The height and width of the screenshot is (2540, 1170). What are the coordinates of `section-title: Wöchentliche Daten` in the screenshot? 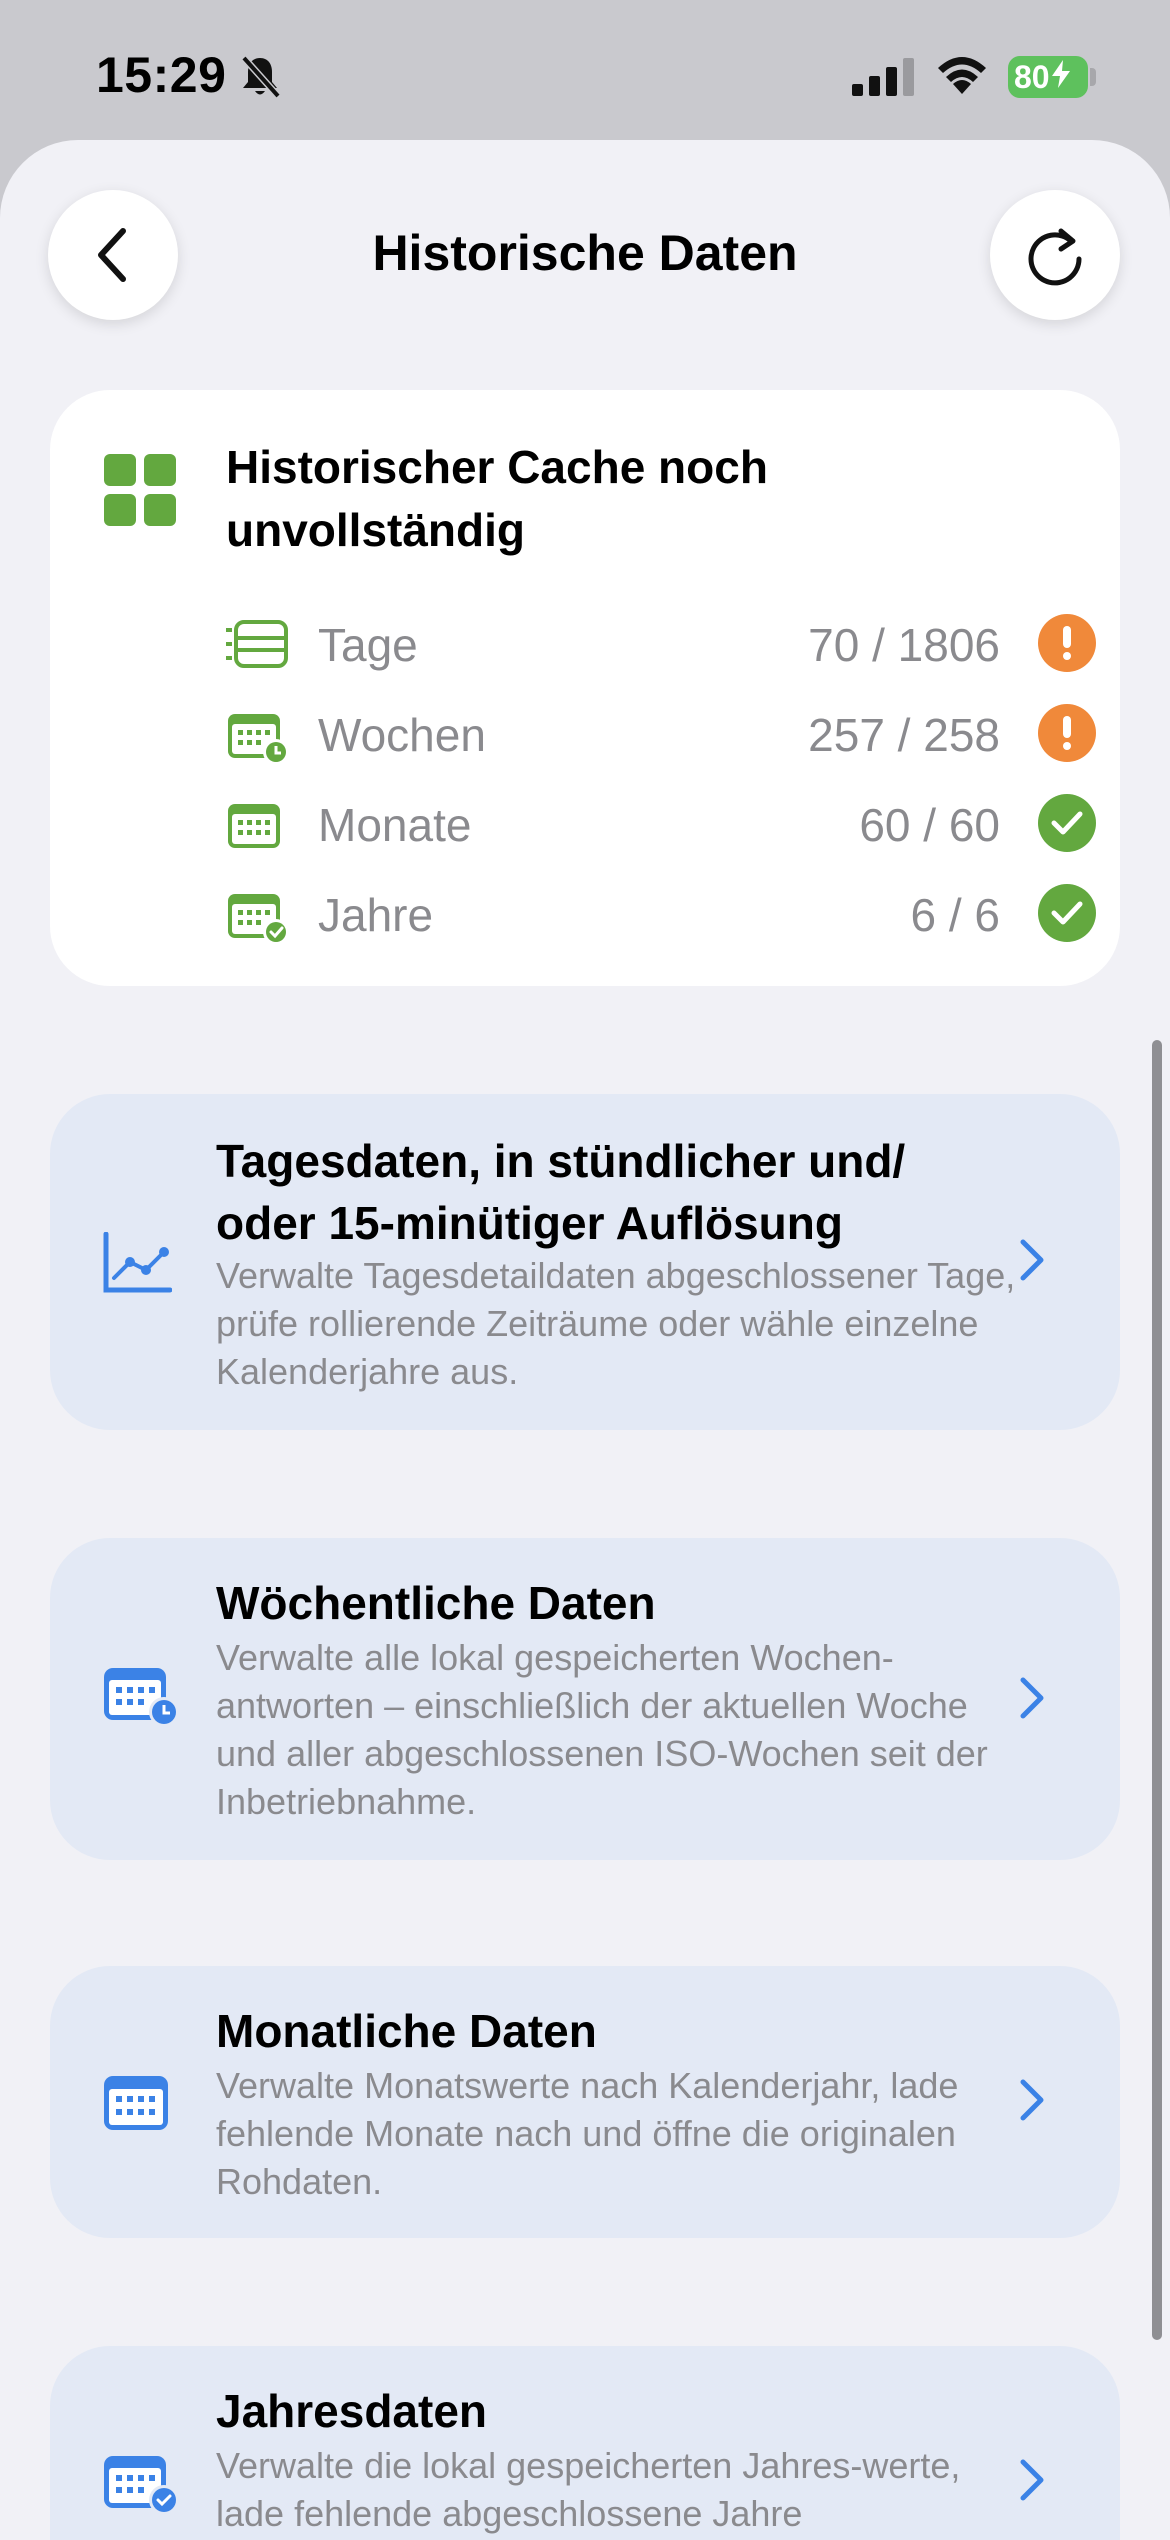 It's located at (436, 1603).